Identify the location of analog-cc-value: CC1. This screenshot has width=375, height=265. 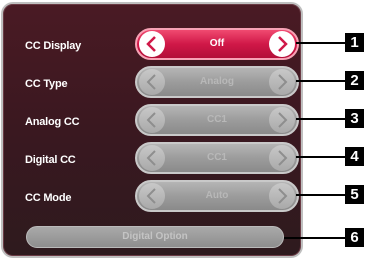
(216, 119).